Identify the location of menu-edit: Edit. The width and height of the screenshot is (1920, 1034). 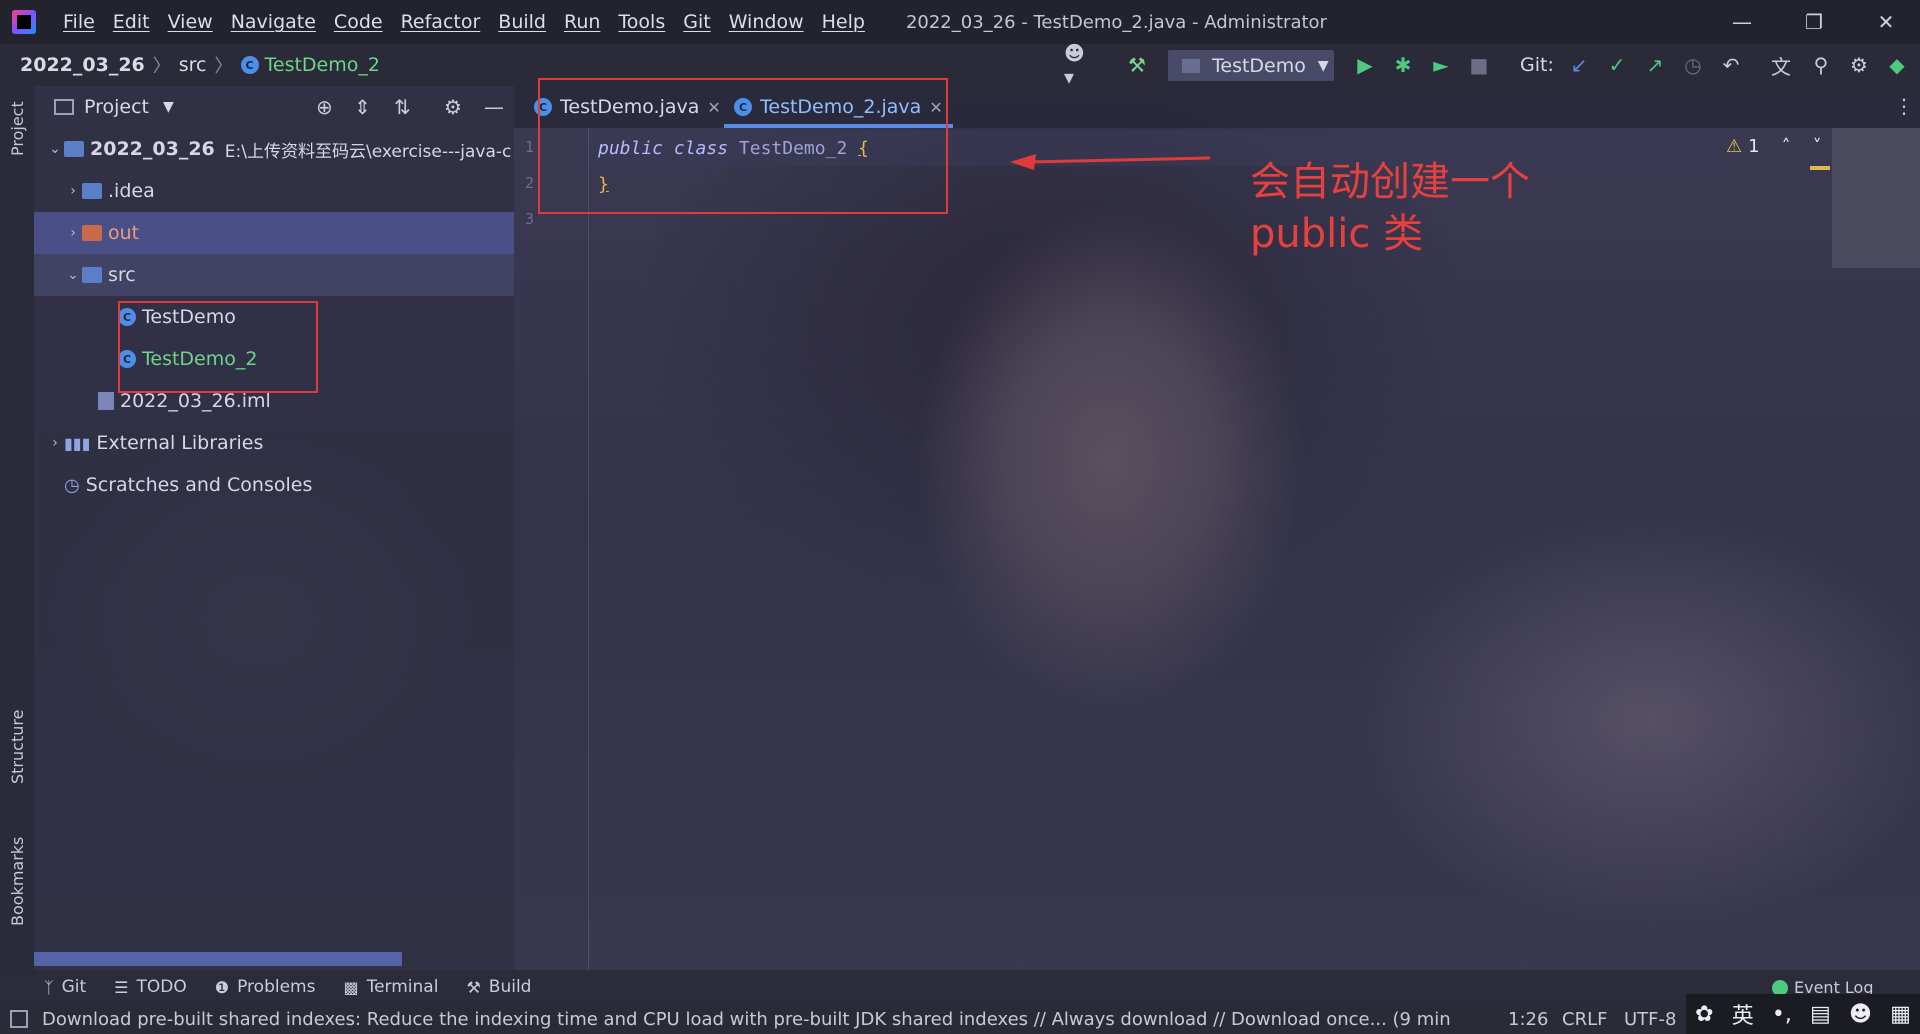
(131, 22).